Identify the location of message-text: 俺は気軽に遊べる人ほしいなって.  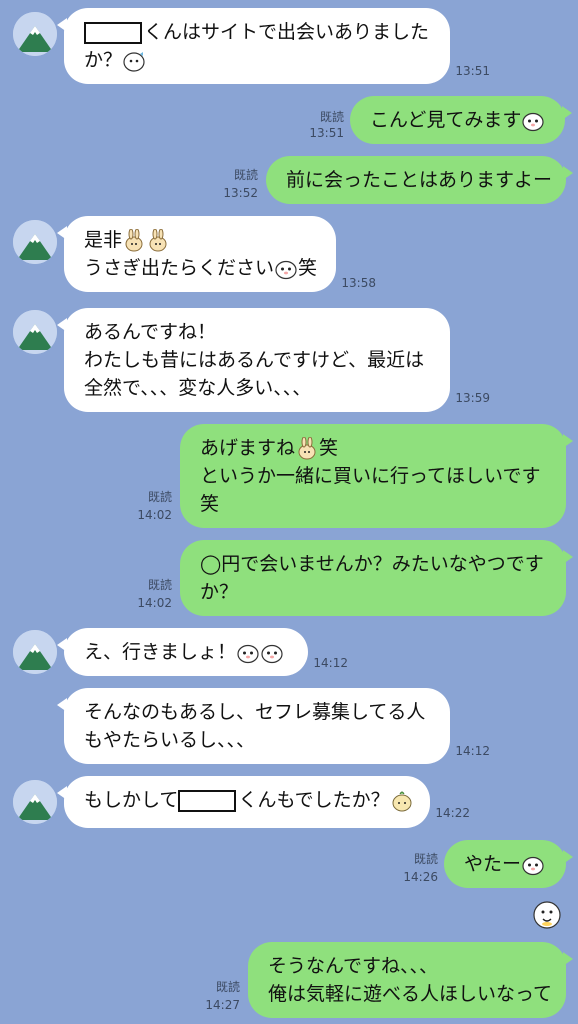
(410, 994).